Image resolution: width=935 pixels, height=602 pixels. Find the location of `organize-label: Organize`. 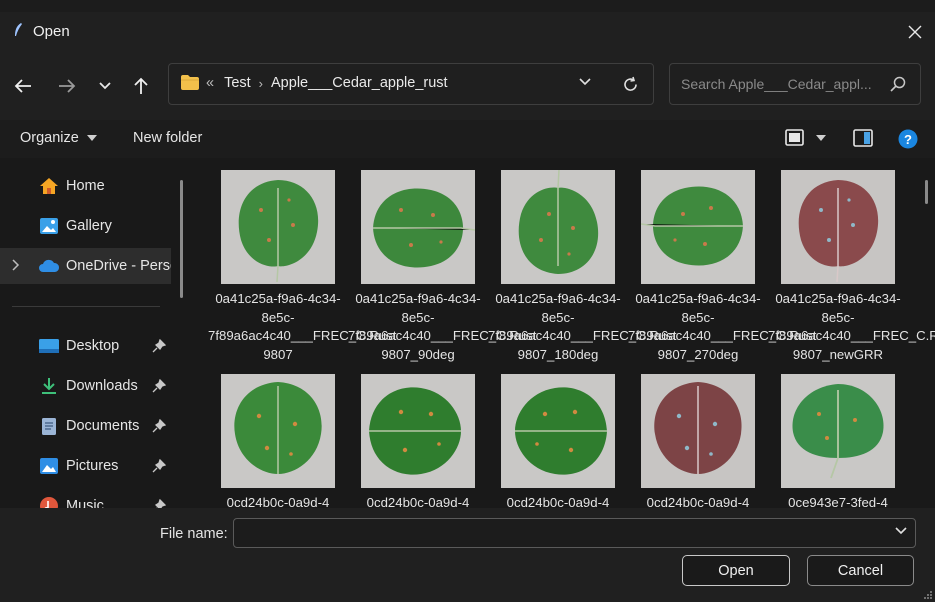

organize-label: Organize is located at coordinates (49, 138).